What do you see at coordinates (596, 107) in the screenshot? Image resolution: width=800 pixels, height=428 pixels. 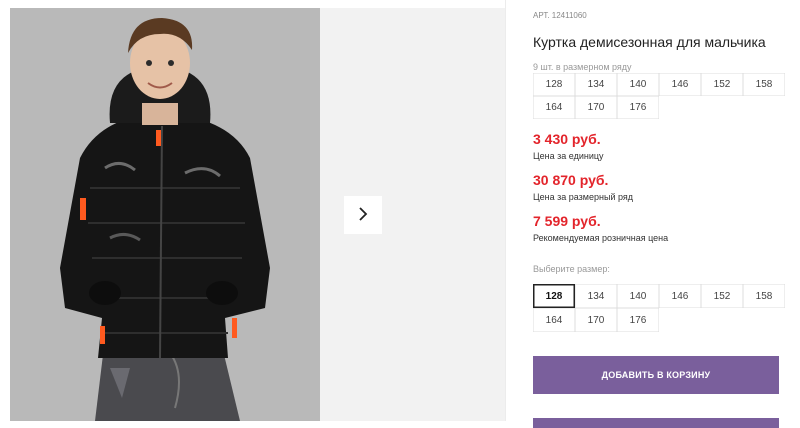 I see `pack-size-cell: 170` at bounding box center [596, 107].